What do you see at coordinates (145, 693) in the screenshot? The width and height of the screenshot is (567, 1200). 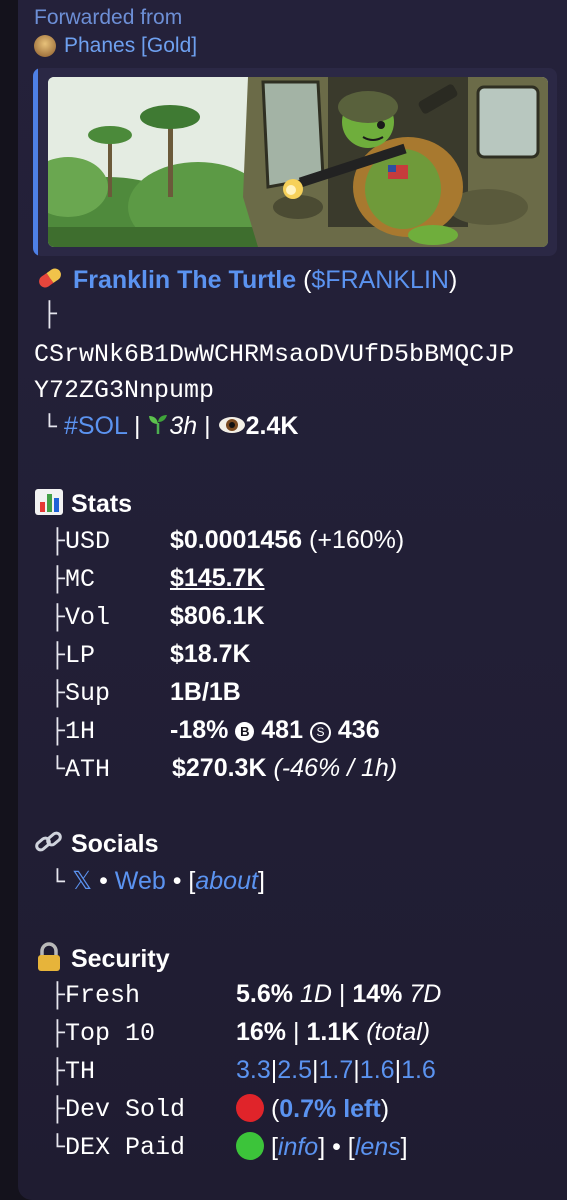 I see `stats-row-sup: ├Sup 1B/1B` at bounding box center [145, 693].